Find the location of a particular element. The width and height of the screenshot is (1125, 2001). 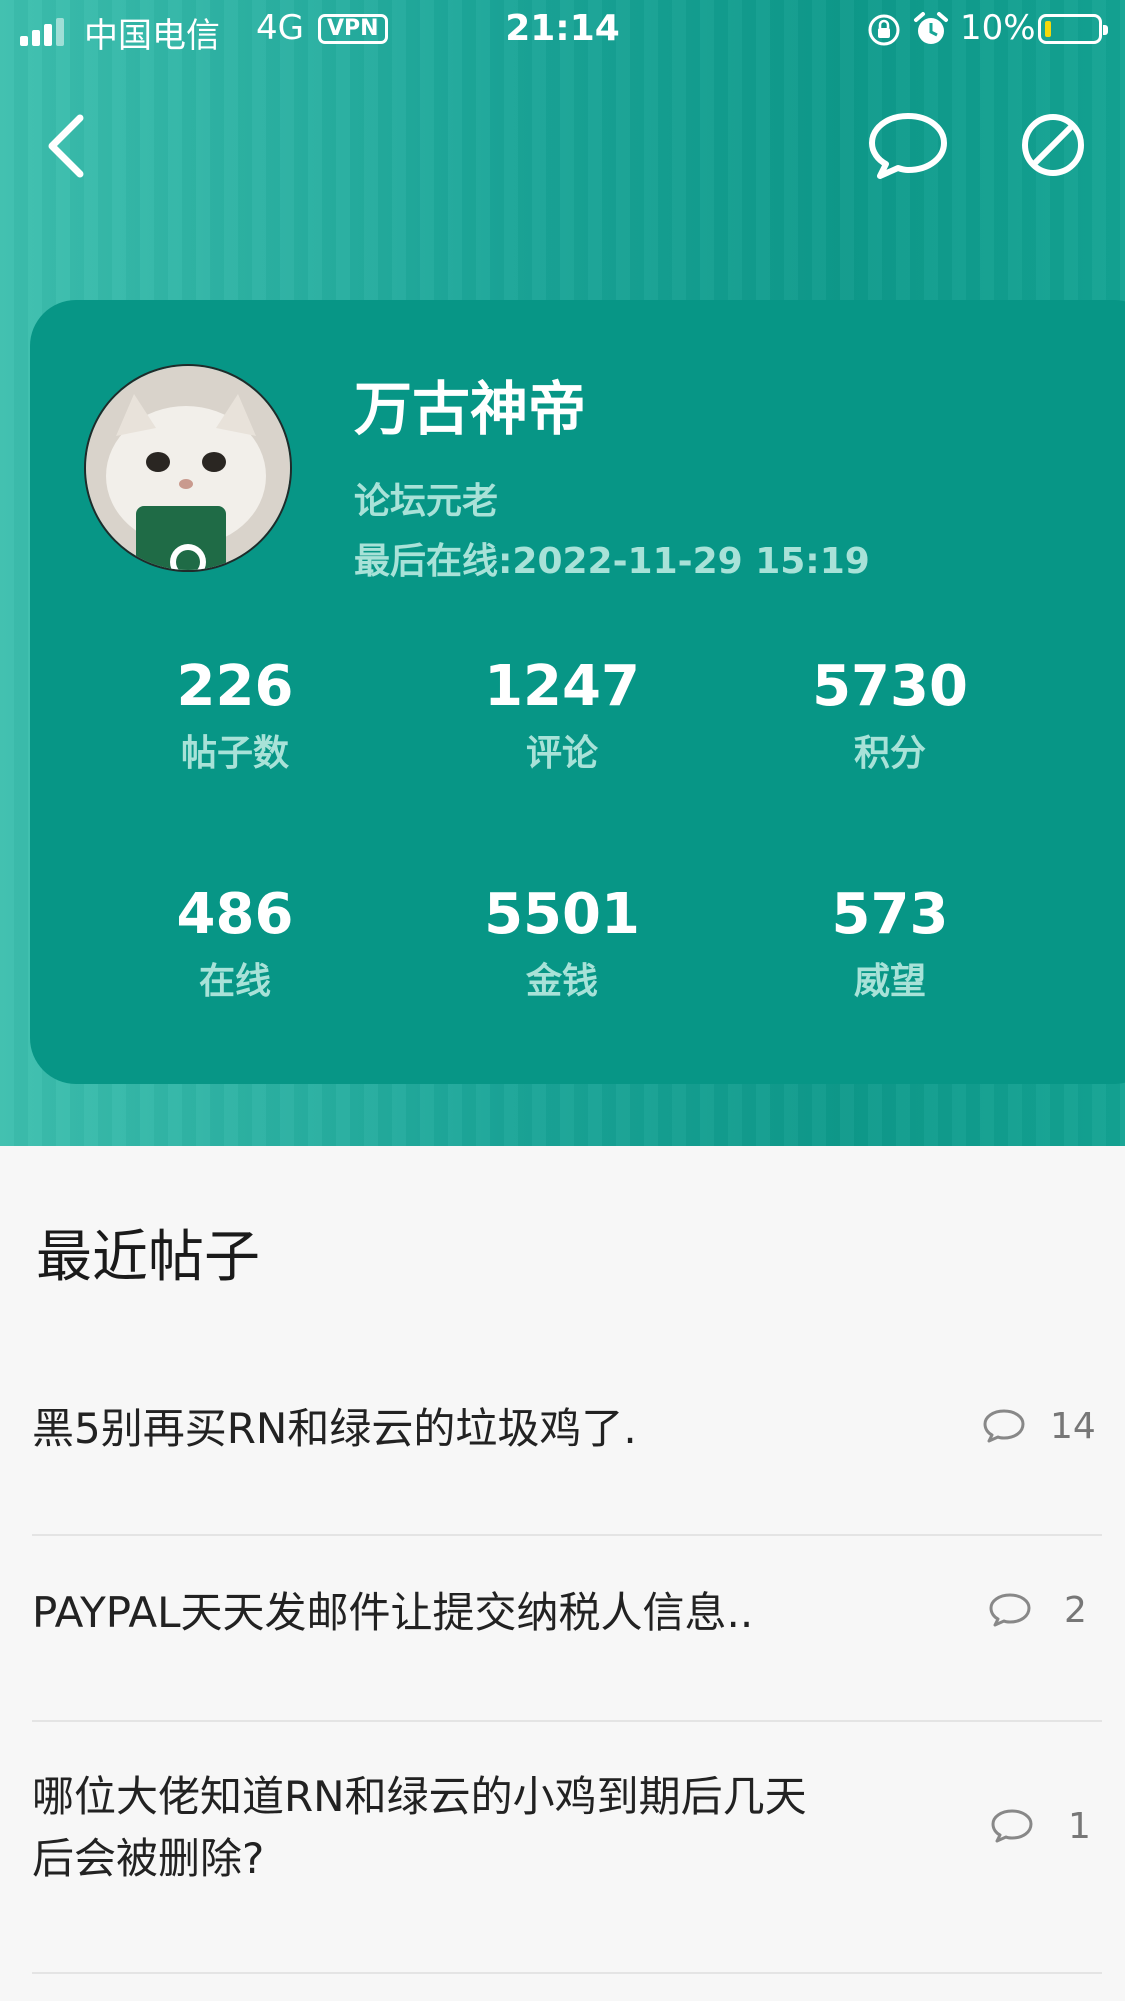

chevron-left-icon is located at coordinates (66, 146).